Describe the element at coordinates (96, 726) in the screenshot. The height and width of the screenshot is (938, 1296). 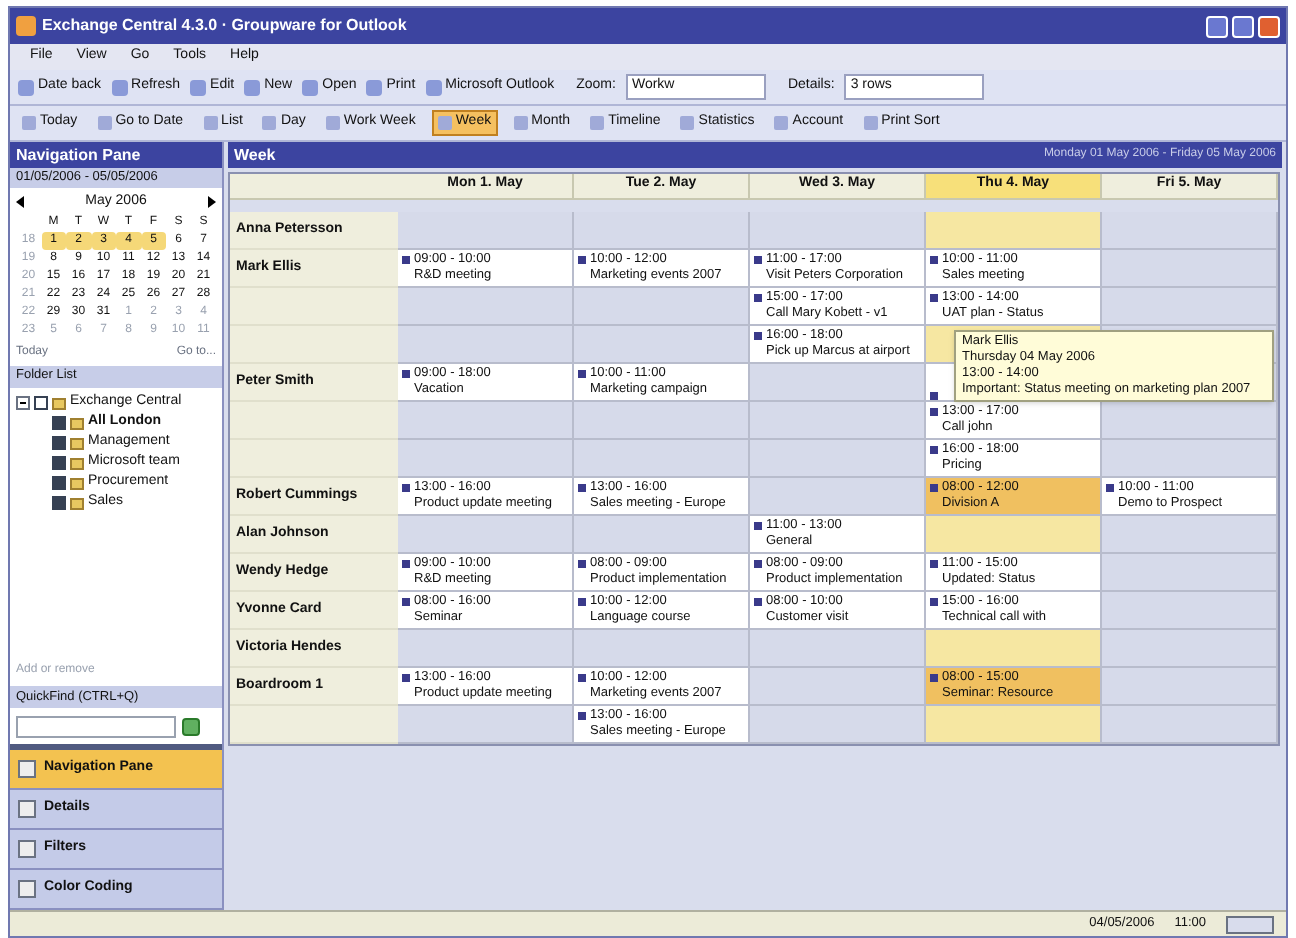
I see `quickfind-field` at that location.